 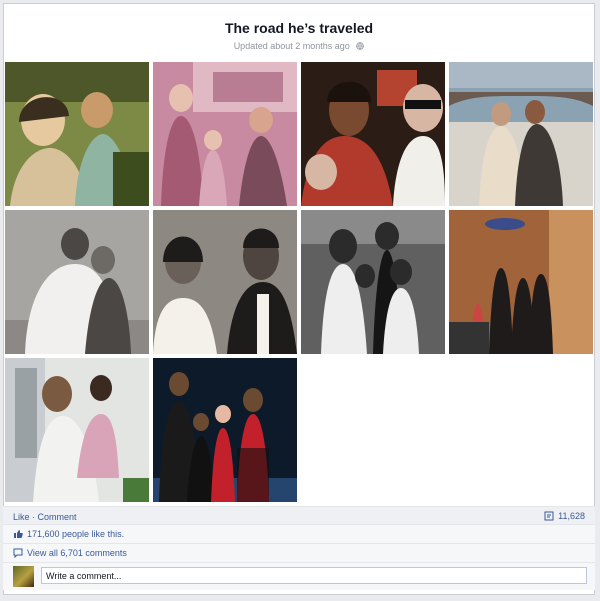 What do you see at coordinates (299, 28) in the screenshot?
I see `album-title: The road he’s traveled` at bounding box center [299, 28].